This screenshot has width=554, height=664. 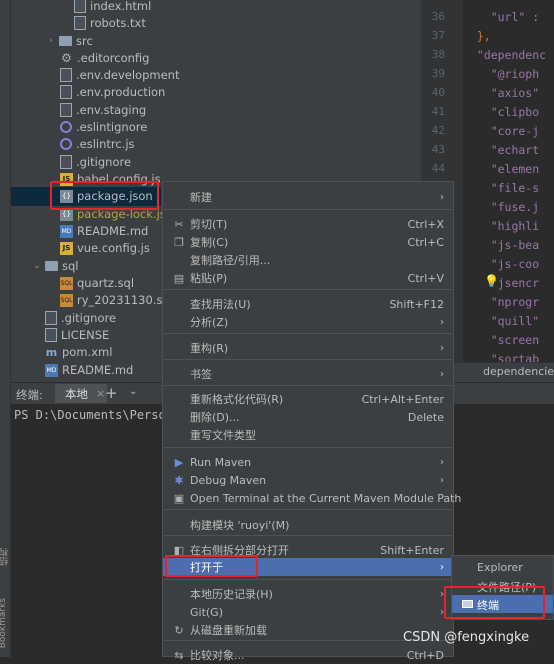 What do you see at coordinates (221, 462) in the screenshot?
I see `menu-item-label: Run Maven` at bounding box center [221, 462].